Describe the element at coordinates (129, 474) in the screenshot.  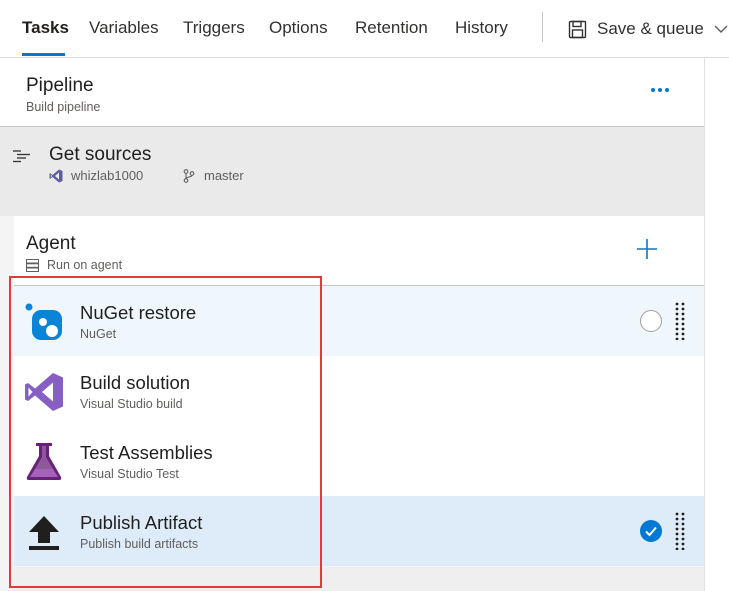
I see `task-type: Visual Studio Test` at that location.